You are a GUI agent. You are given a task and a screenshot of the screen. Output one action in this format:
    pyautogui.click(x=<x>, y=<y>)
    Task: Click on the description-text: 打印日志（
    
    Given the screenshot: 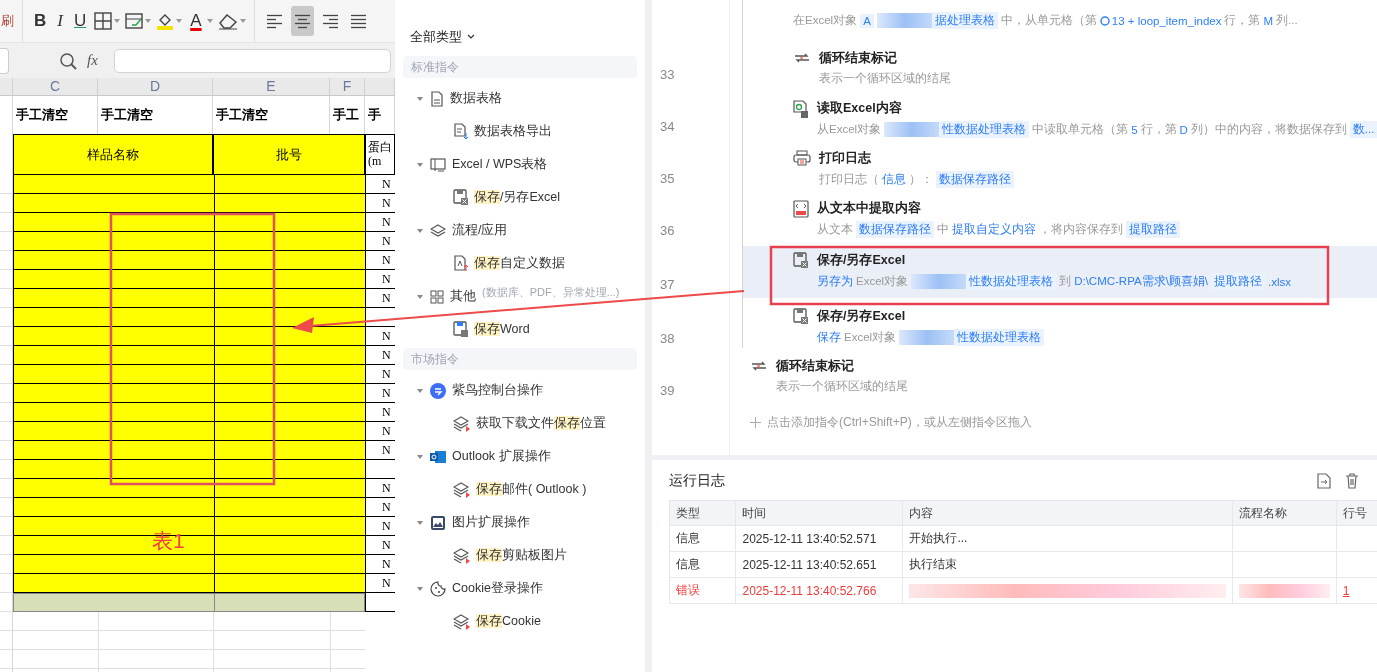 What is the action you would take?
    pyautogui.click(x=849, y=179)
    